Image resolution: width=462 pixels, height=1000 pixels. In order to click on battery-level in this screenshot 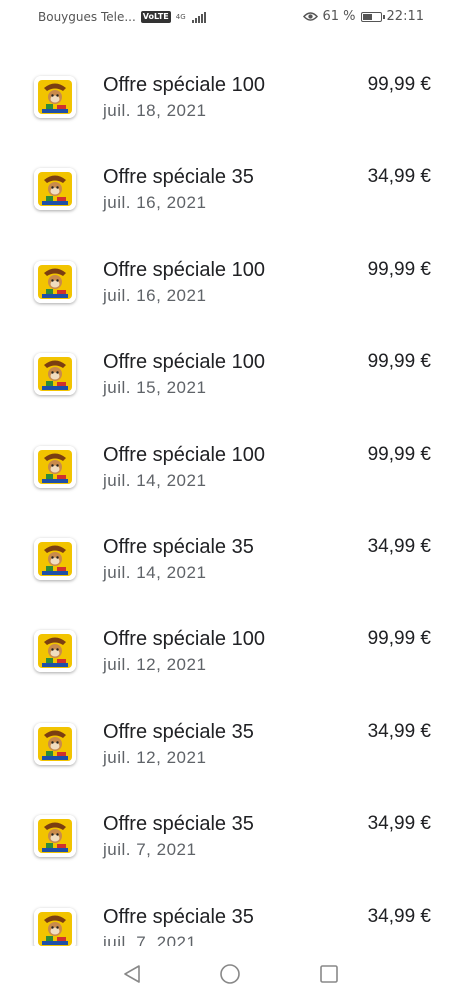, I will do `click(367, 16)`.